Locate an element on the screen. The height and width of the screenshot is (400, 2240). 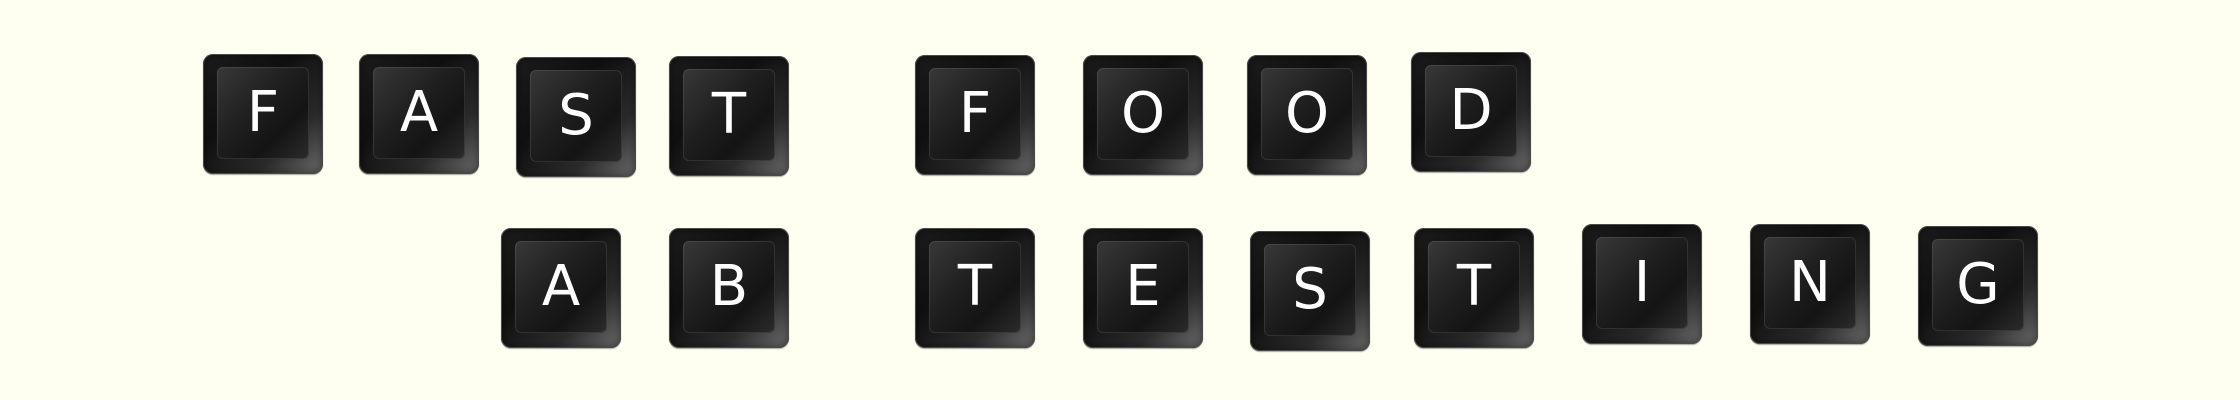
keycap-letter: E is located at coordinates (1143, 286).